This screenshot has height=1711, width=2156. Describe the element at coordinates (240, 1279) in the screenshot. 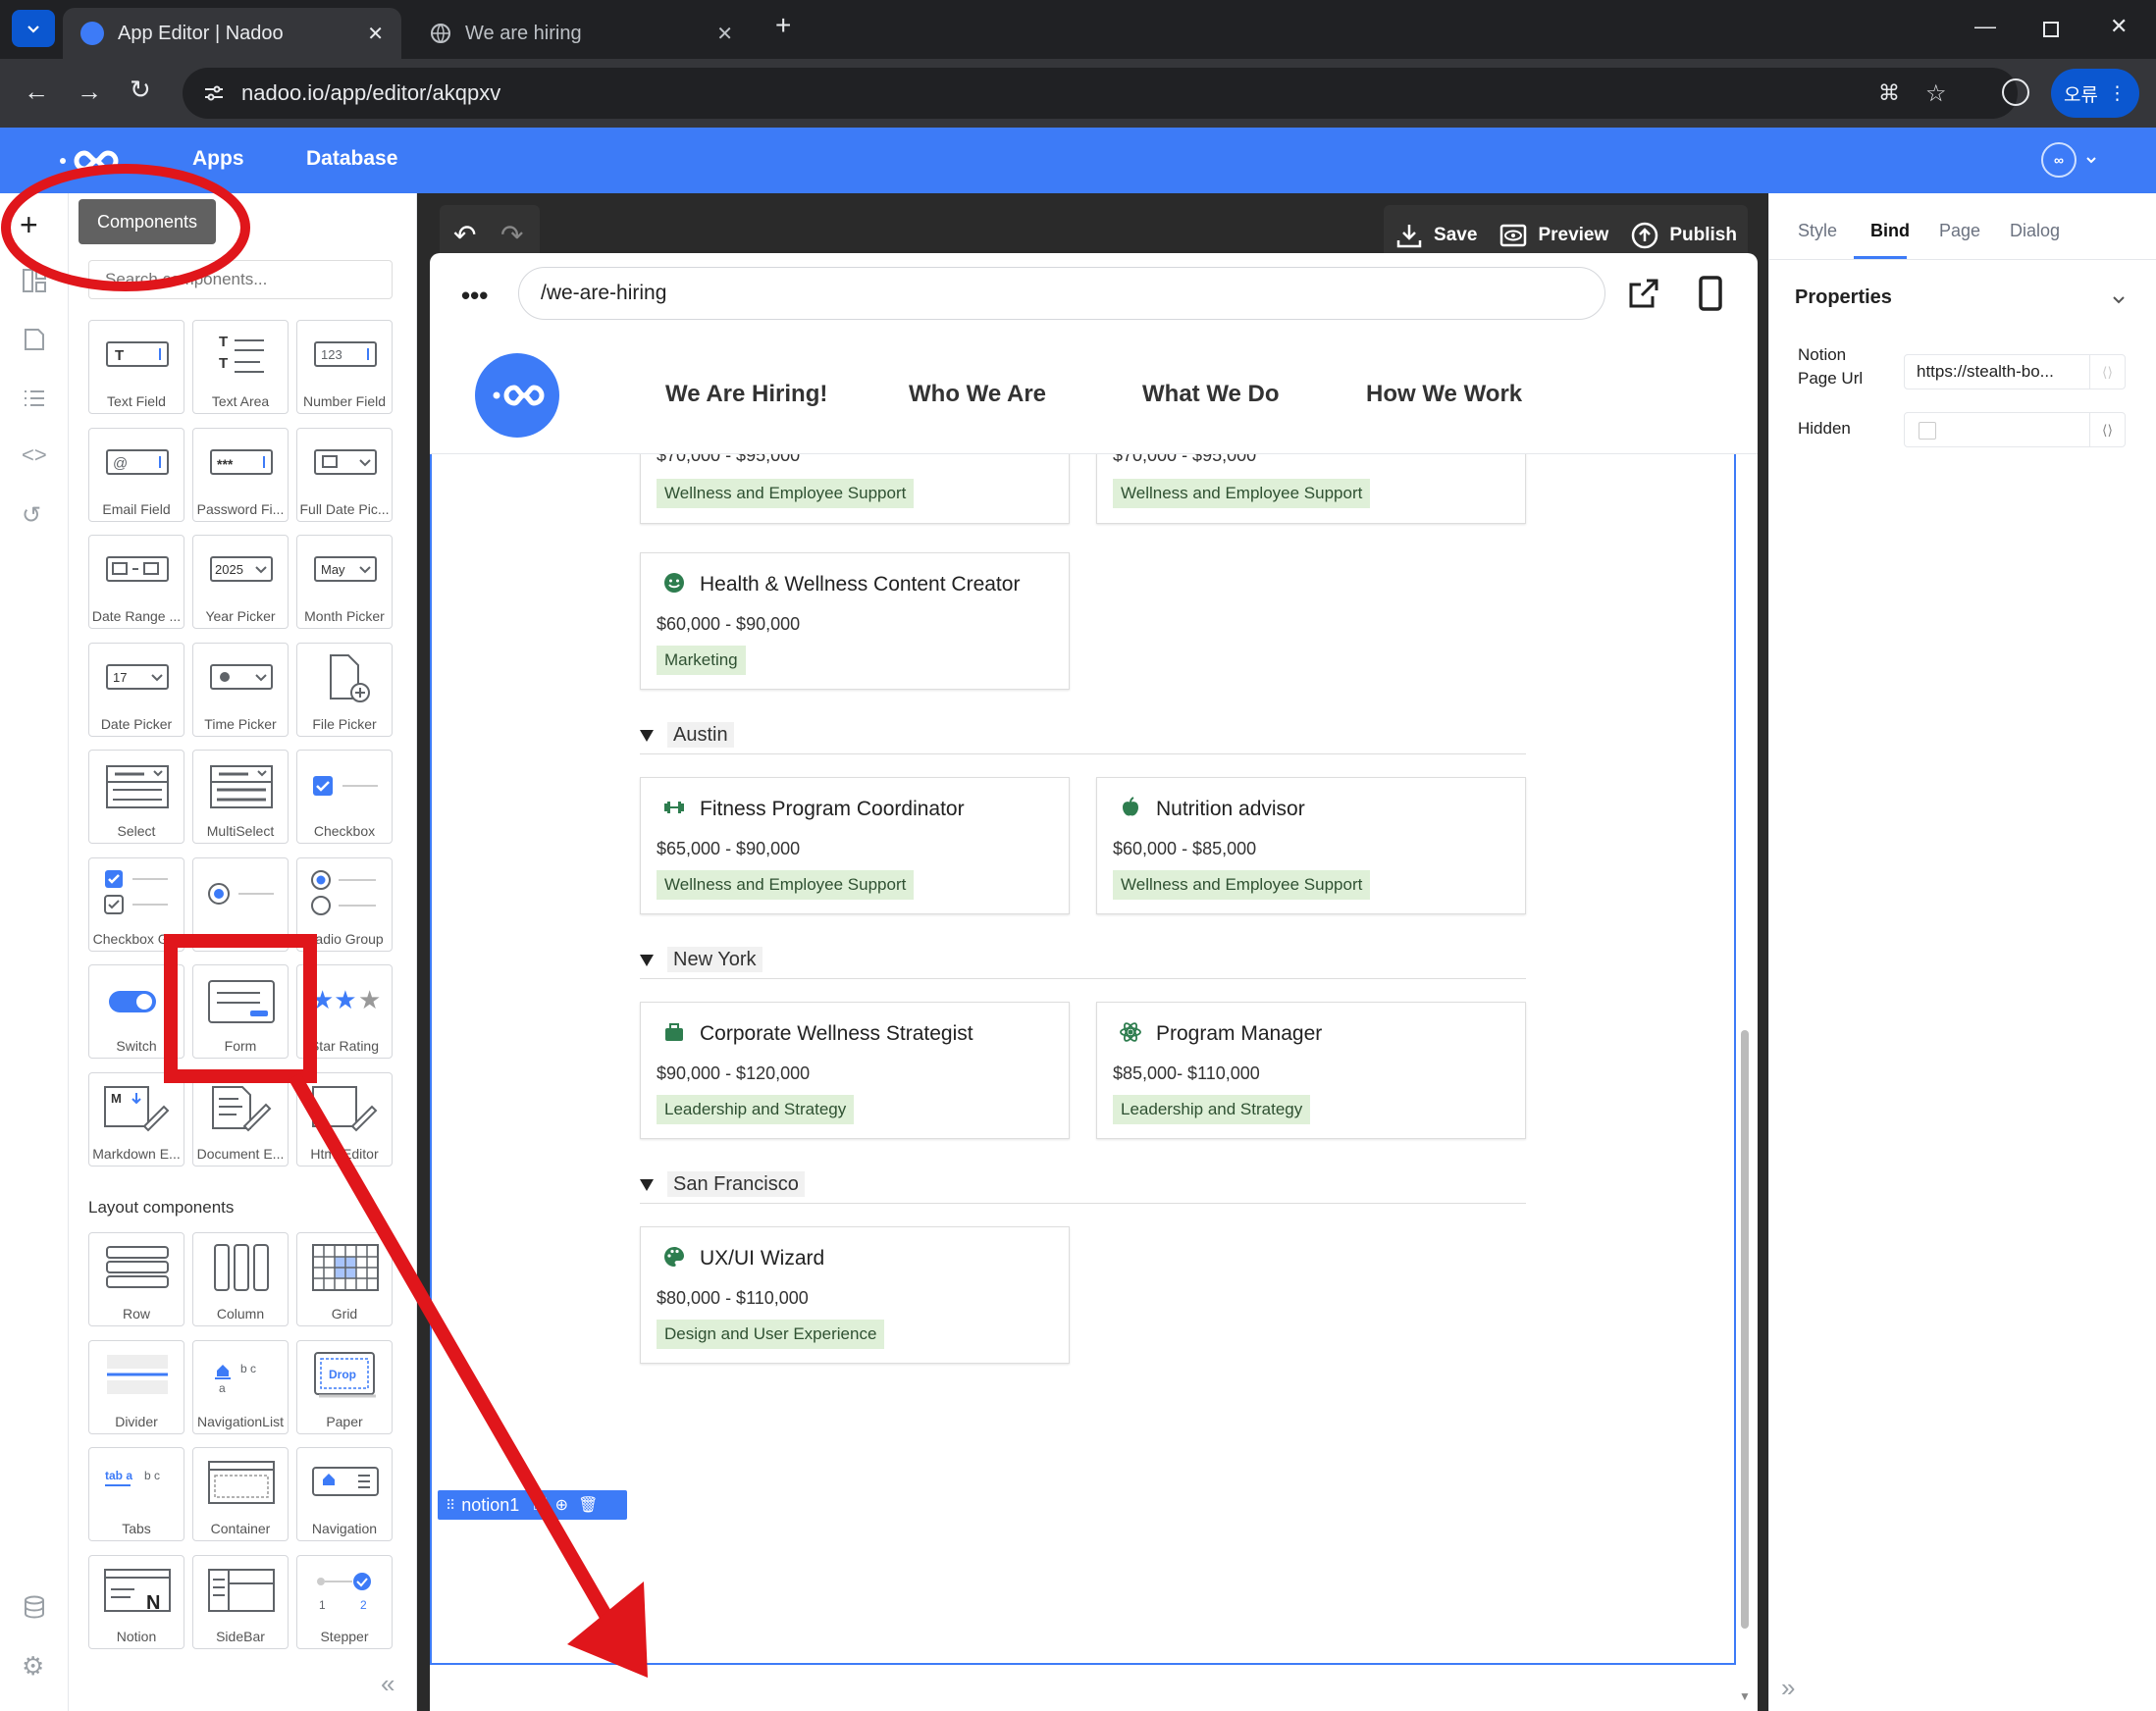

I see `component-column: Column` at that location.